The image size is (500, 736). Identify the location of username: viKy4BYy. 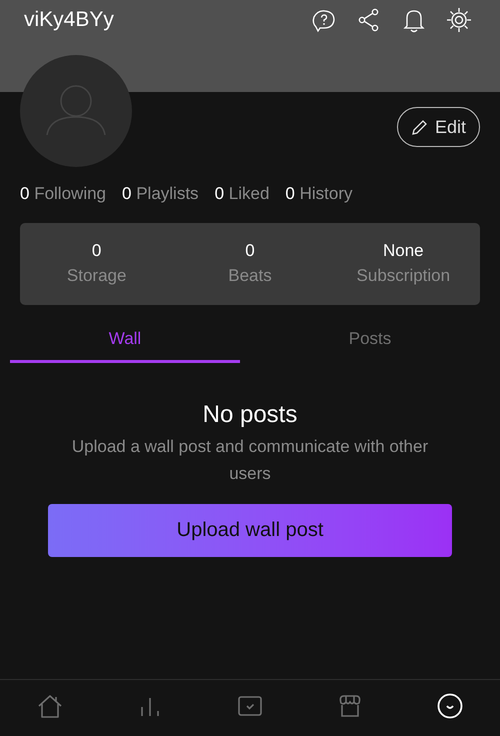
(69, 20).